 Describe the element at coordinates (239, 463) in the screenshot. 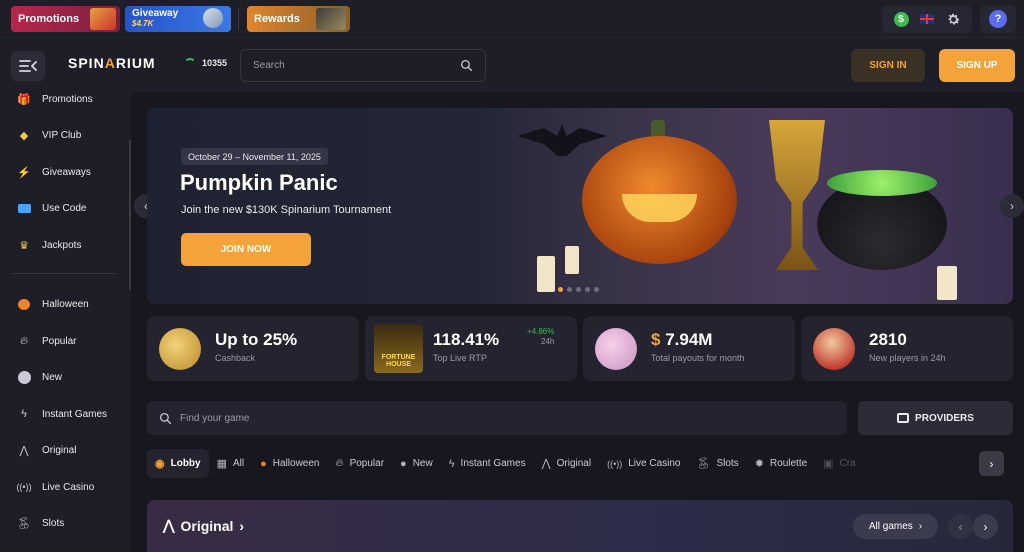

I see `tab-label: All` at that location.